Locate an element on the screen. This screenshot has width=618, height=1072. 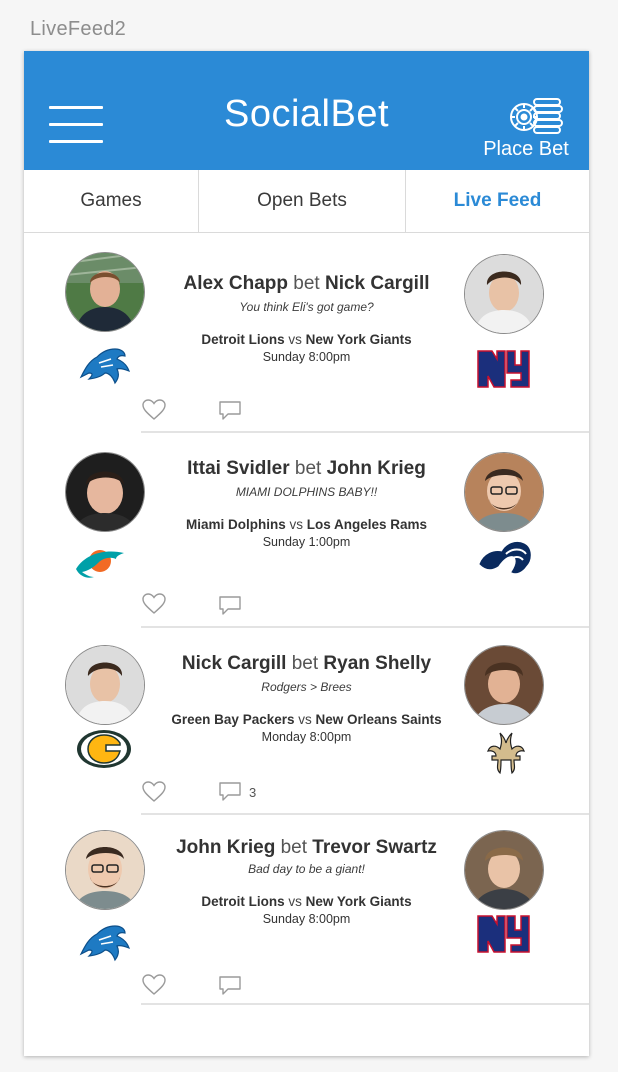
team-b: Los Angeles Rams is located at coordinates (367, 524).